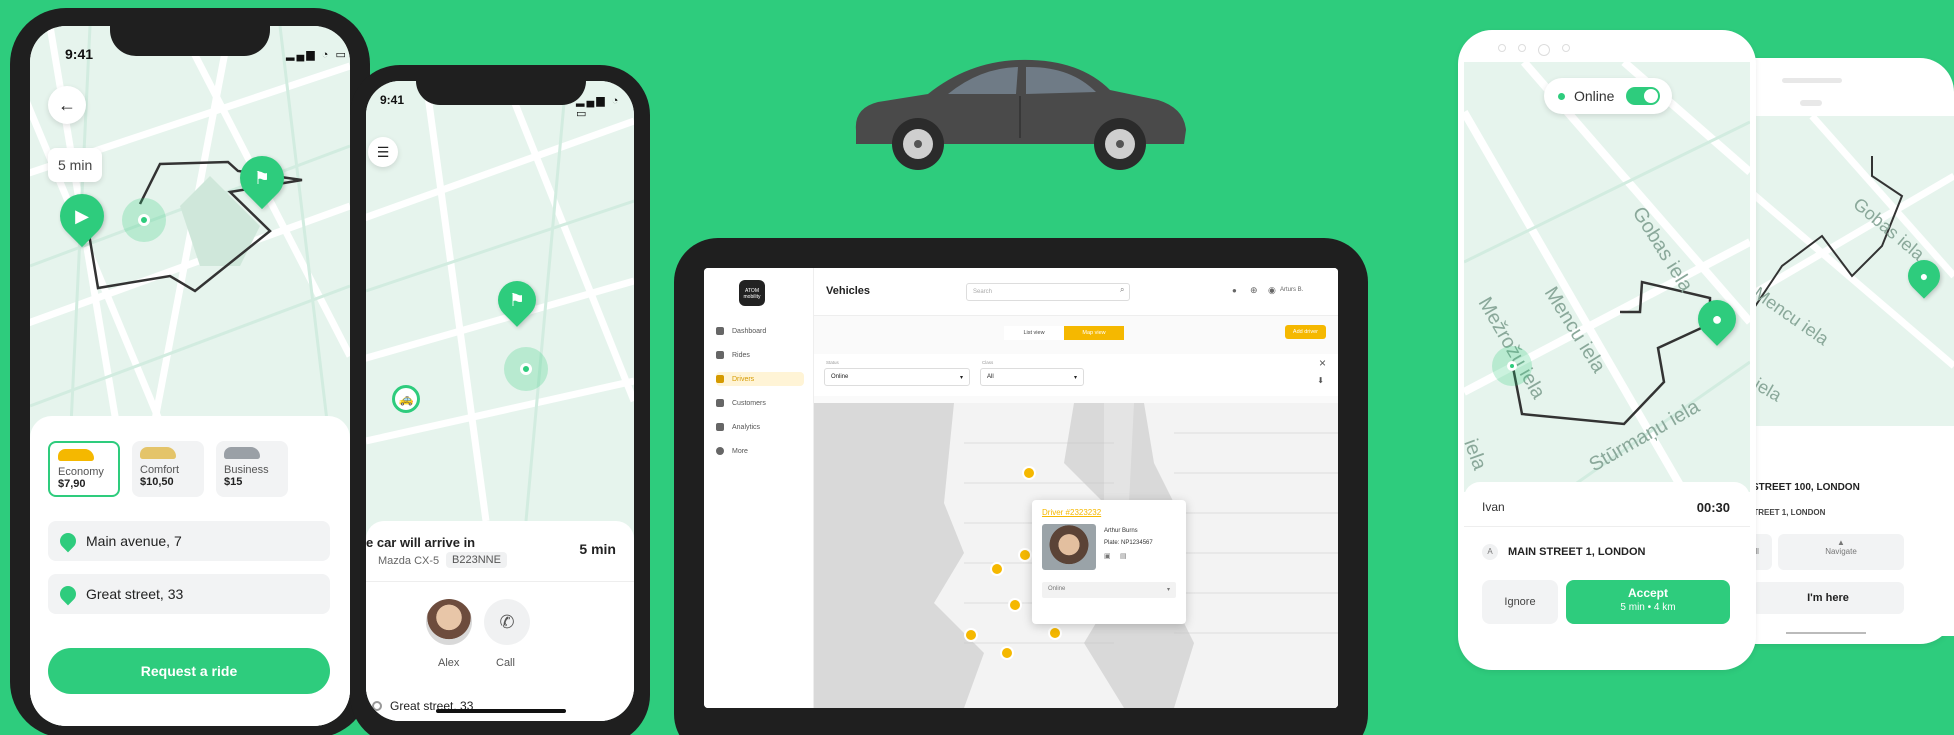 The image size is (1954, 735). Describe the element at coordinates (1520, 602) in the screenshot. I see `ignore-button: Ignore` at that location.